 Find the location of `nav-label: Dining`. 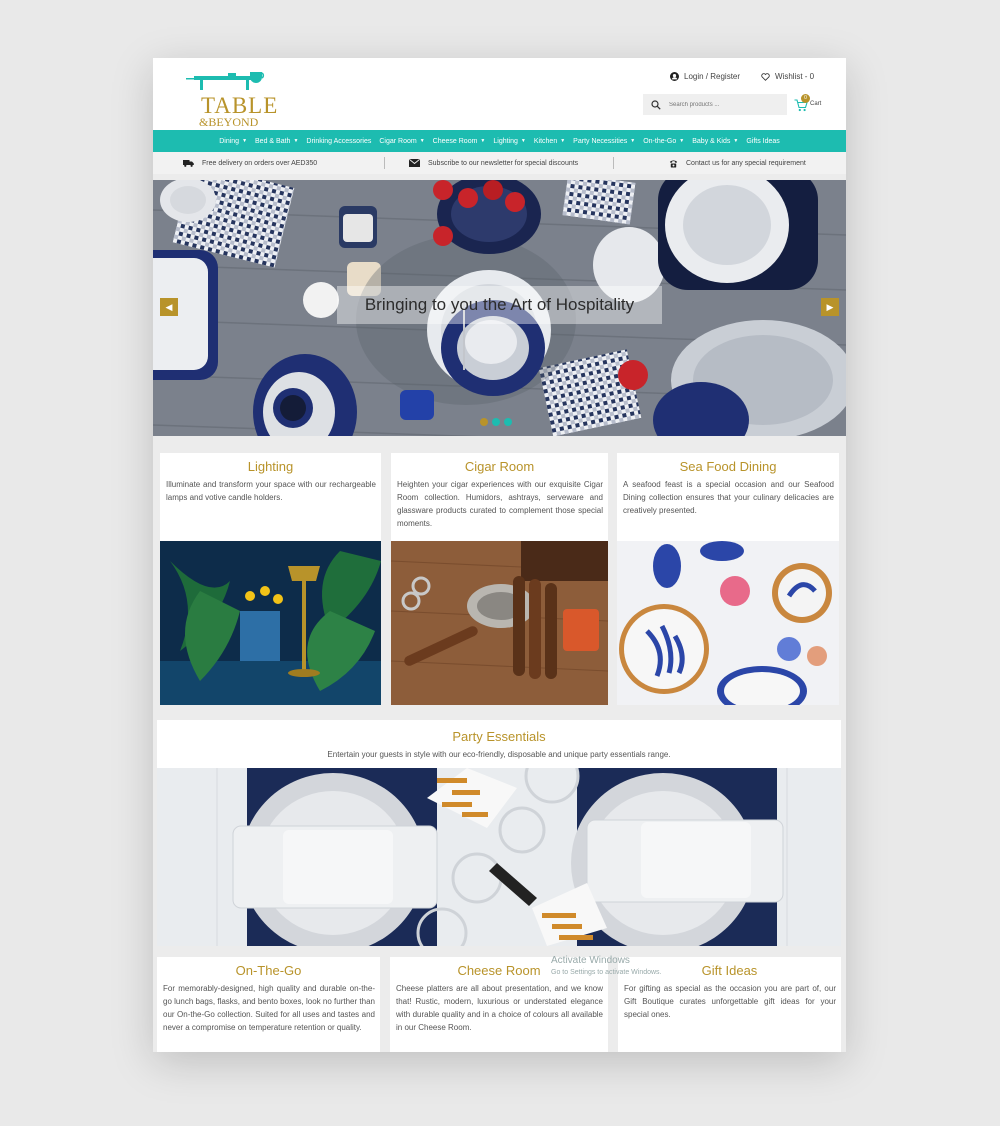

nav-label: Dining is located at coordinates (229, 141).